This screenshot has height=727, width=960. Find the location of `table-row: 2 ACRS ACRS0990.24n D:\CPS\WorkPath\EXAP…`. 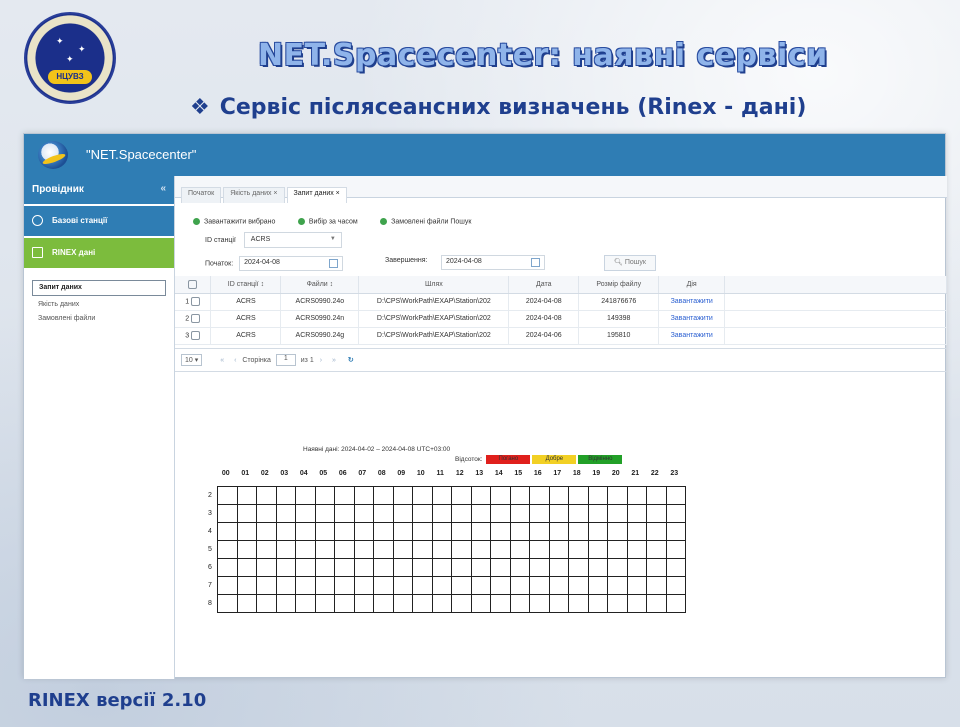

table-row: 2 ACRS ACRS0990.24n D:\CPS\WorkPath\EXAP… is located at coordinates (561, 319).